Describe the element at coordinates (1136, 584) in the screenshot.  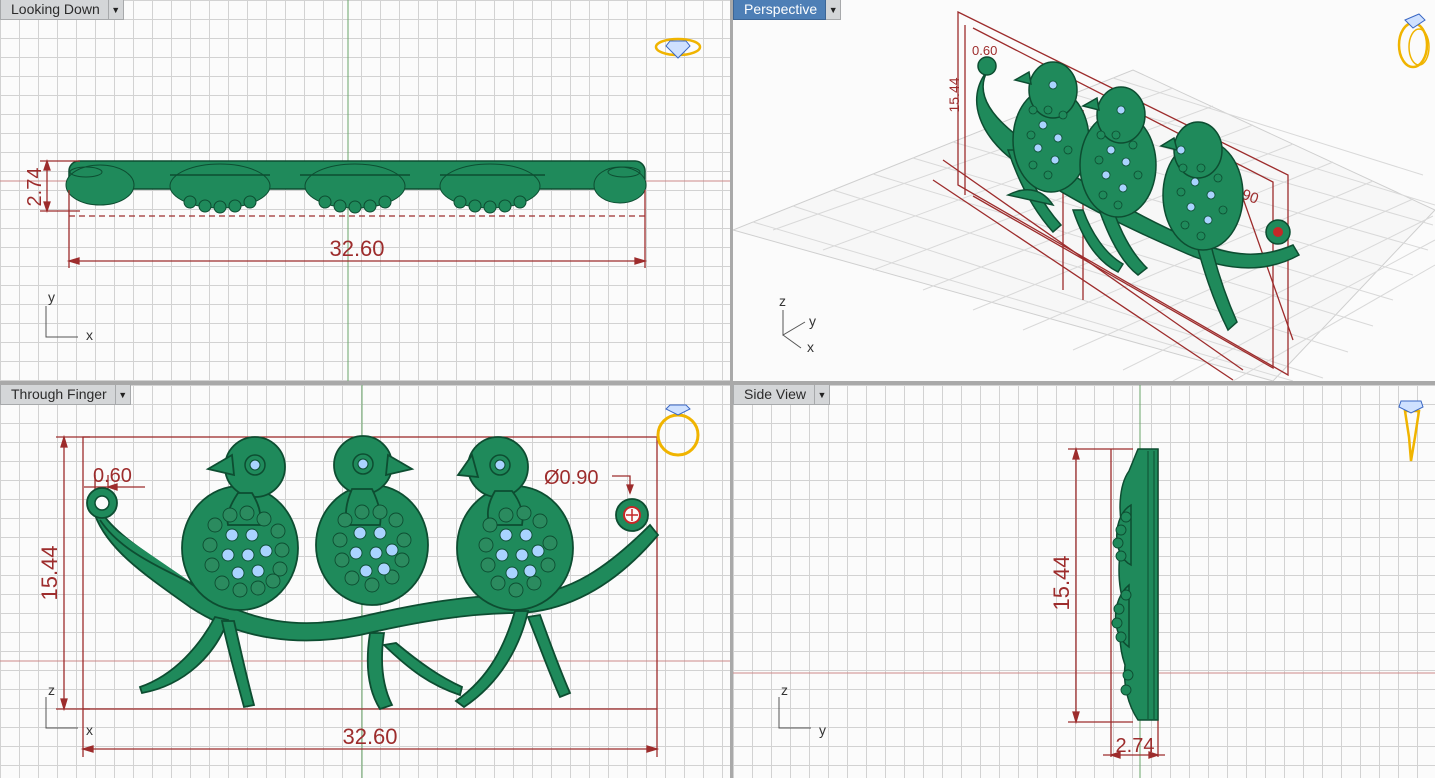
I see `pendant-side-profile` at that location.